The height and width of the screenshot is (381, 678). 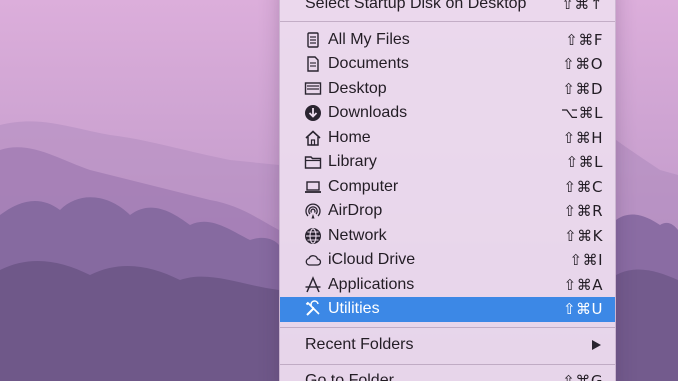 I want to click on menu-item-label: Utilities, so click(x=354, y=309).